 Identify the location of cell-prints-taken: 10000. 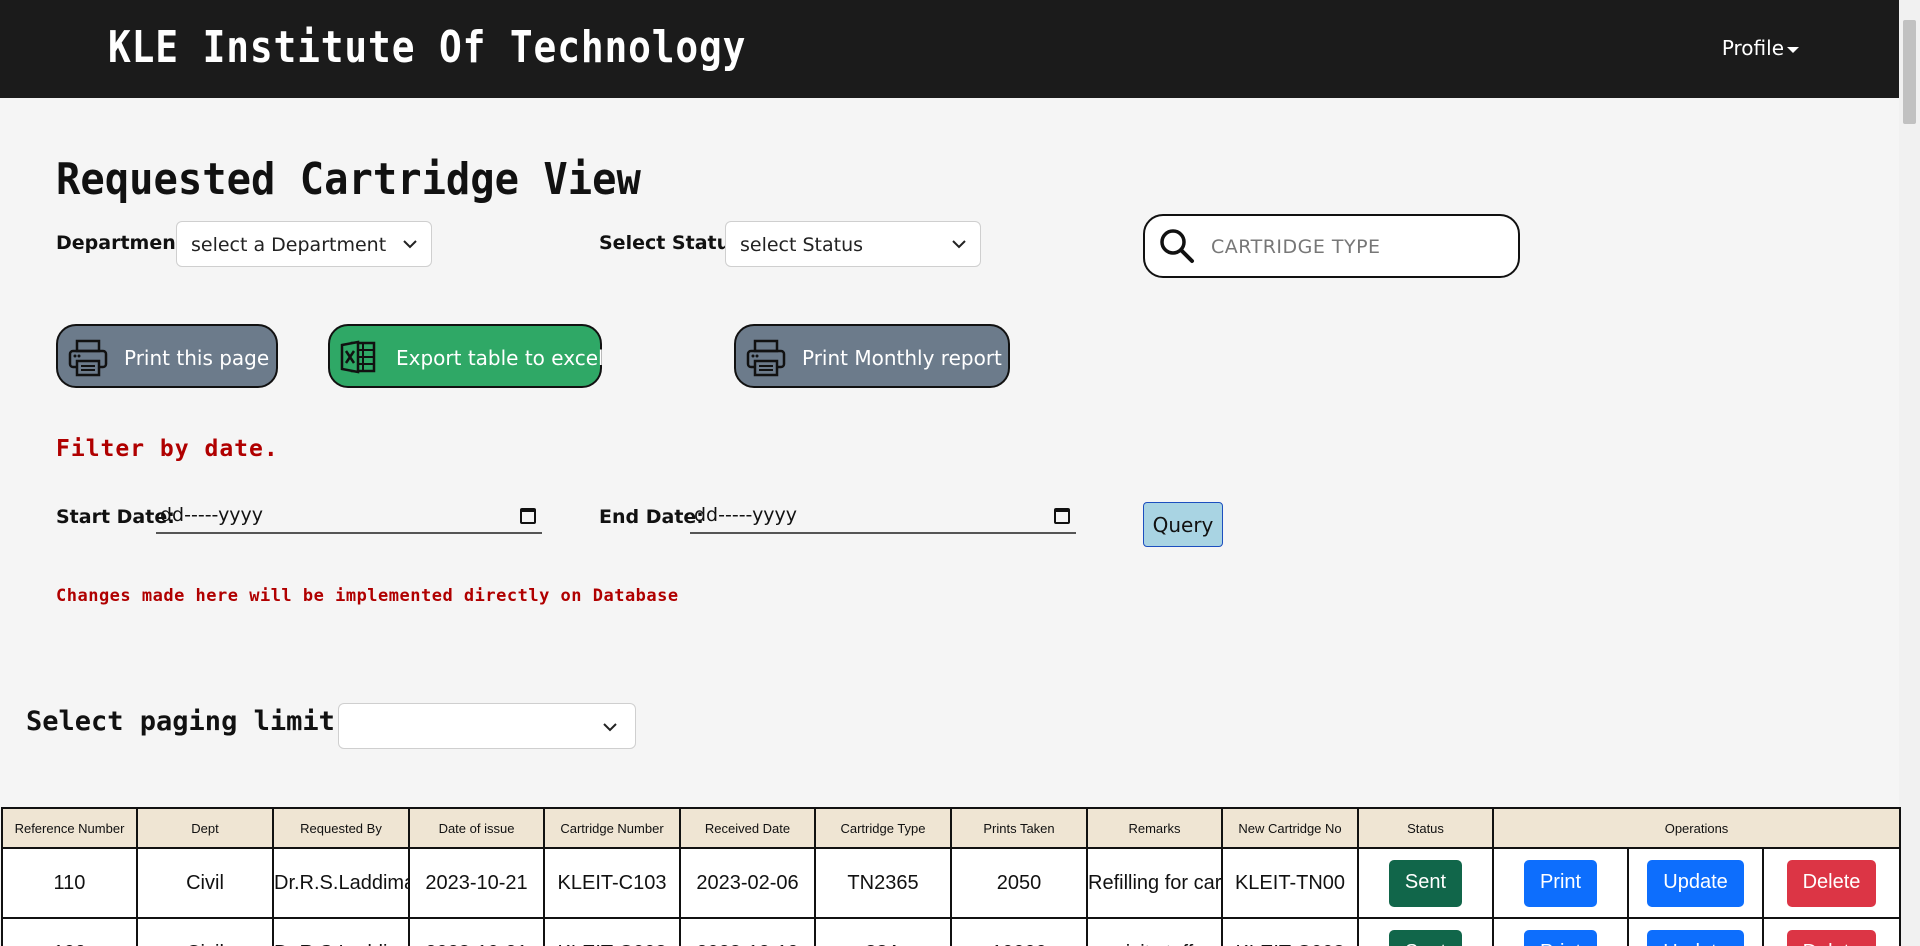
(1019, 931).